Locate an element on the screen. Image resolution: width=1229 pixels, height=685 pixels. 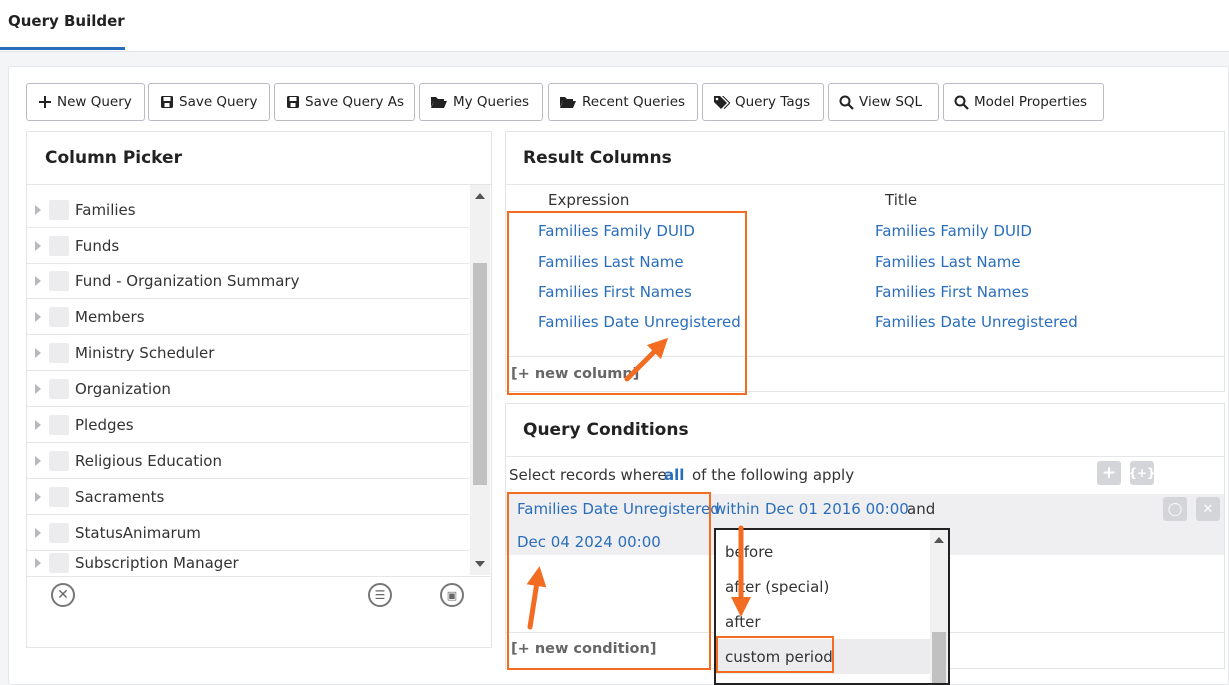
column-picker-title: Column Picker is located at coordinates (113, 158).